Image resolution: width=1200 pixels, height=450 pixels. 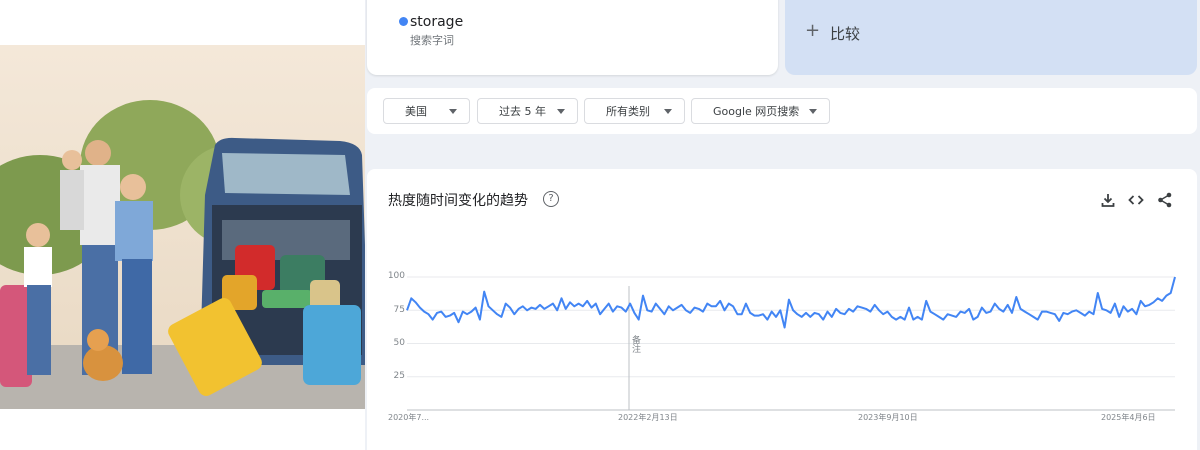 I want to click on region-filter-label: 美国, so click(x=416, y=111).